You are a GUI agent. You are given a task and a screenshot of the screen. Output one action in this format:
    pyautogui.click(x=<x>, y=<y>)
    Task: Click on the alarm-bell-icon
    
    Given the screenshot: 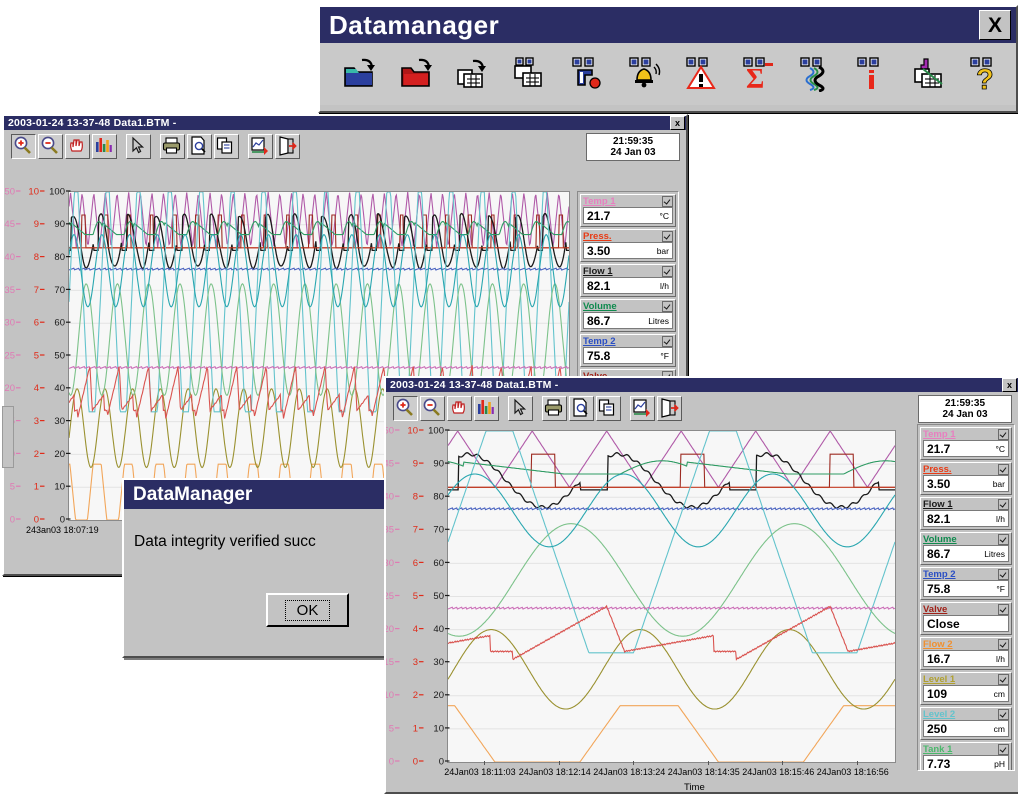 What is the action you would take?
    pyautogui.click(x=645, y=74)
    